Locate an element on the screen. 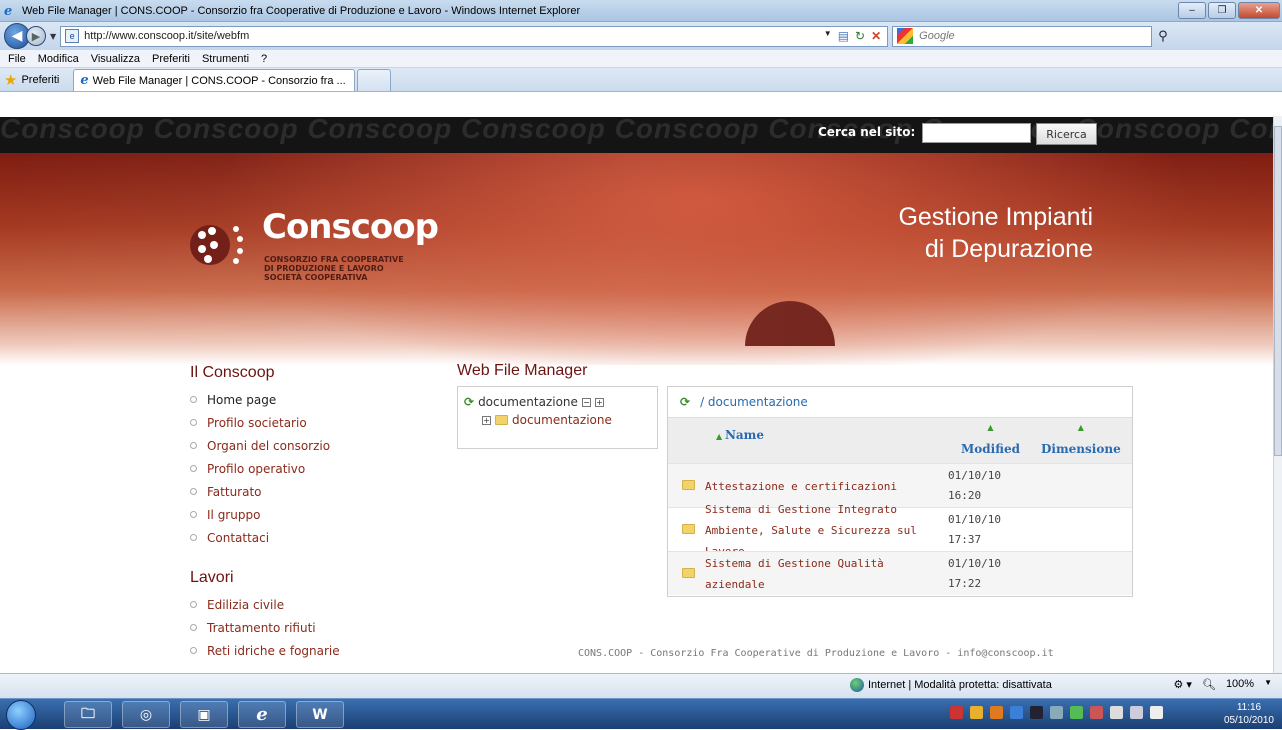 This screenshot has width=1282, height=730. sidebar-item-edilizia: Edilizia civile is located at coordinates (300, 604).